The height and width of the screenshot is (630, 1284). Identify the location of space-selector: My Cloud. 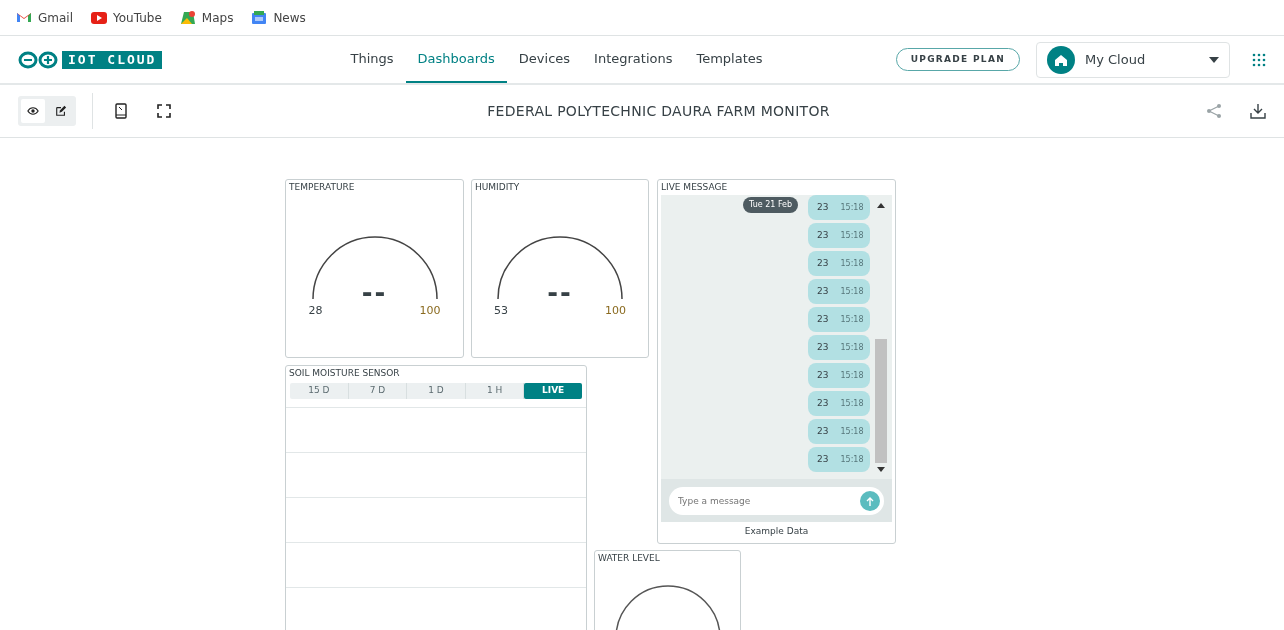
(1133, 59).